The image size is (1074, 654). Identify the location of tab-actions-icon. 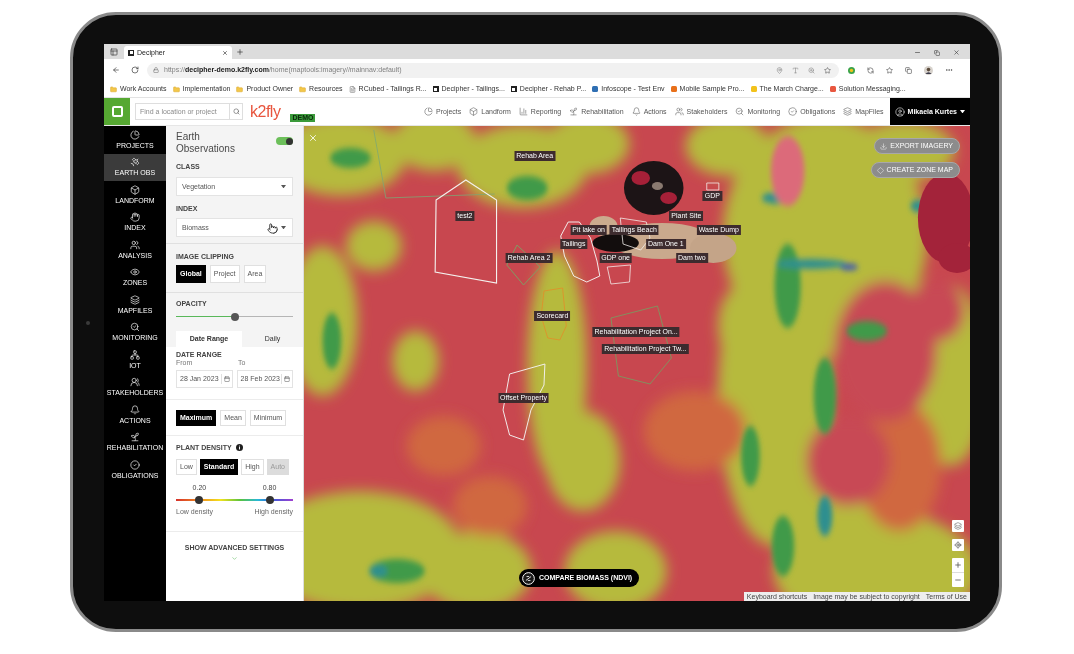
(114, 52).